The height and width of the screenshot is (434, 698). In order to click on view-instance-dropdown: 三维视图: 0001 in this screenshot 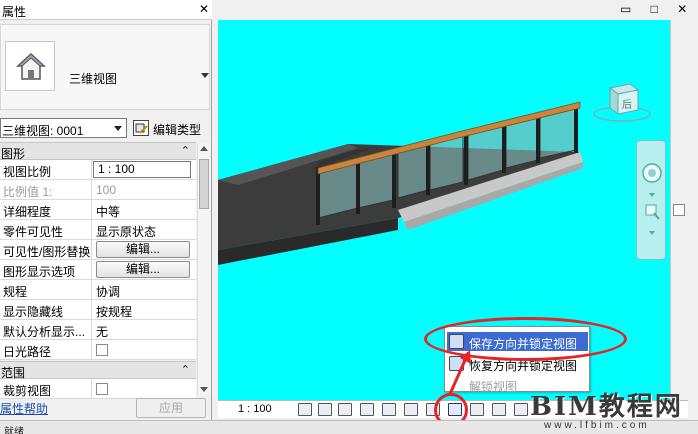, I will do `click(63, 128)`.